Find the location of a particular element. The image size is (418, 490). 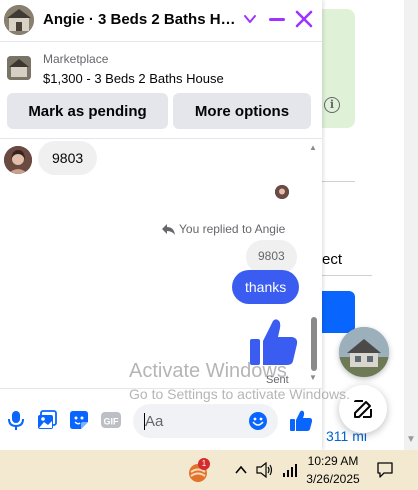

chat-header: Angie · 3 Beds 2 Baths House is located at coordinates (161, 21).